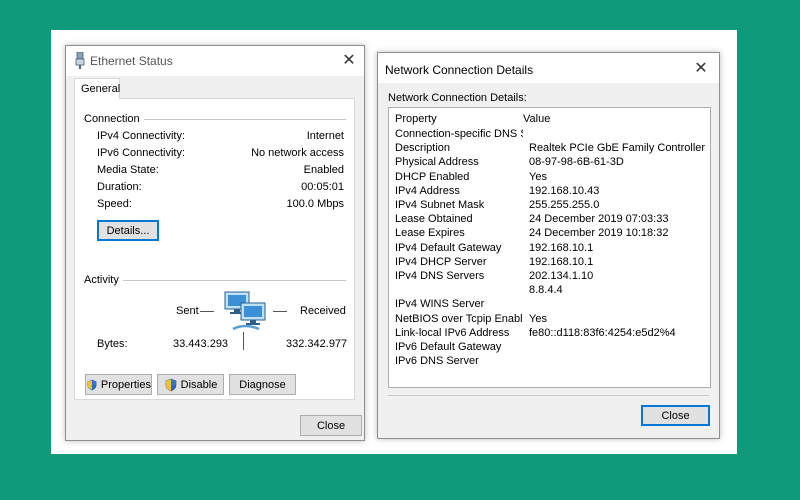 The height and width of the screenshot is (500, 800). Describe the element at coordinates (552, 178) in the screenshot. I see `detail-row: DHCP Enabled Yes` at that location.